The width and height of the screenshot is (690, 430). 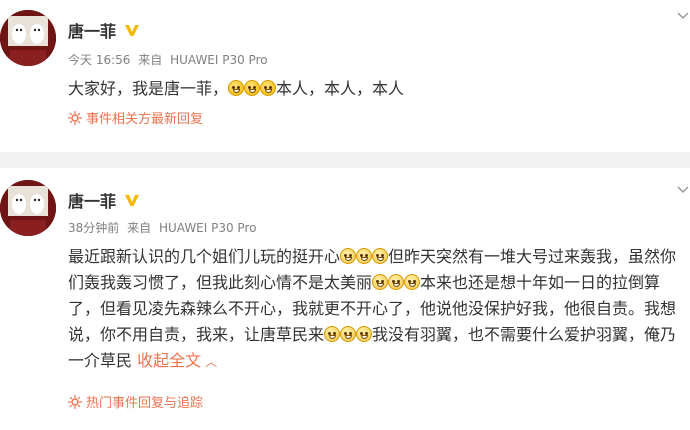 I want to click on post-text: 大家好，我是唐一菲， 本人，本人，本人, so click(x=236, y=89).